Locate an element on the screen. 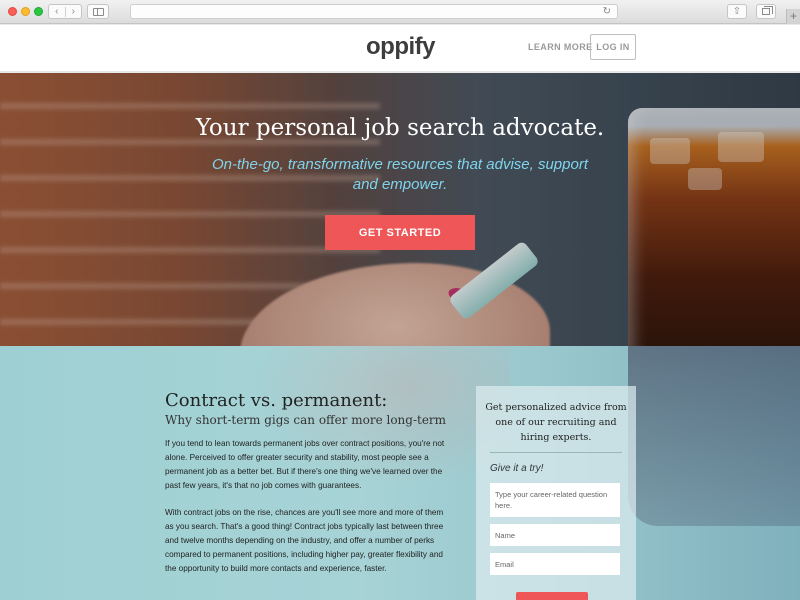  address-bar: ↻ is located at coordinates (374, 11).